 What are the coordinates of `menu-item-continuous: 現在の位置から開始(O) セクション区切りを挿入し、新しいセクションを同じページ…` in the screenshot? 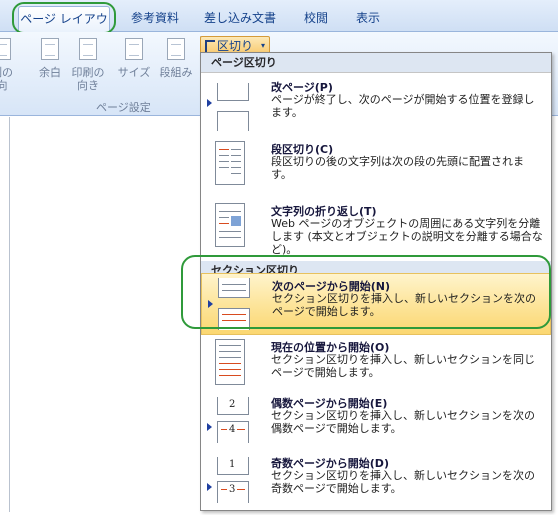 It's located at (376, 366).